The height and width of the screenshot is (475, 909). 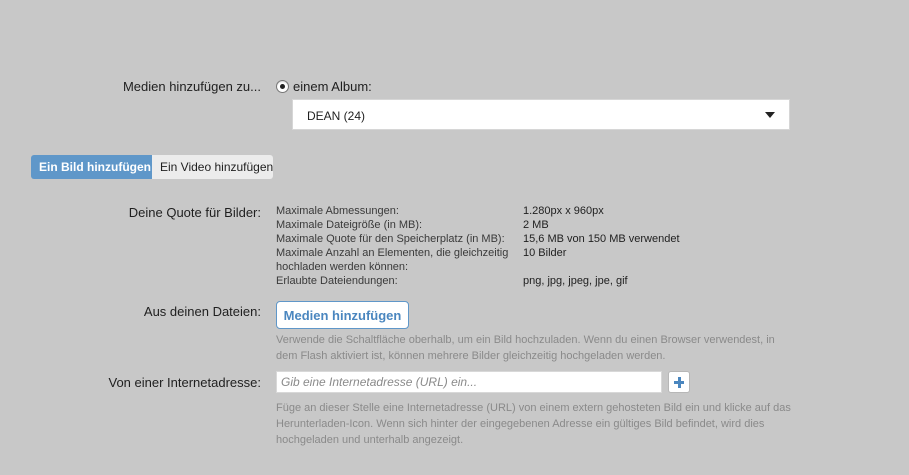 What do you see at coordinates (349, 225) in the screenshot?
I see `quota-key: Maximale Dateigröße (in MB):` at bounding box center [349, 225].